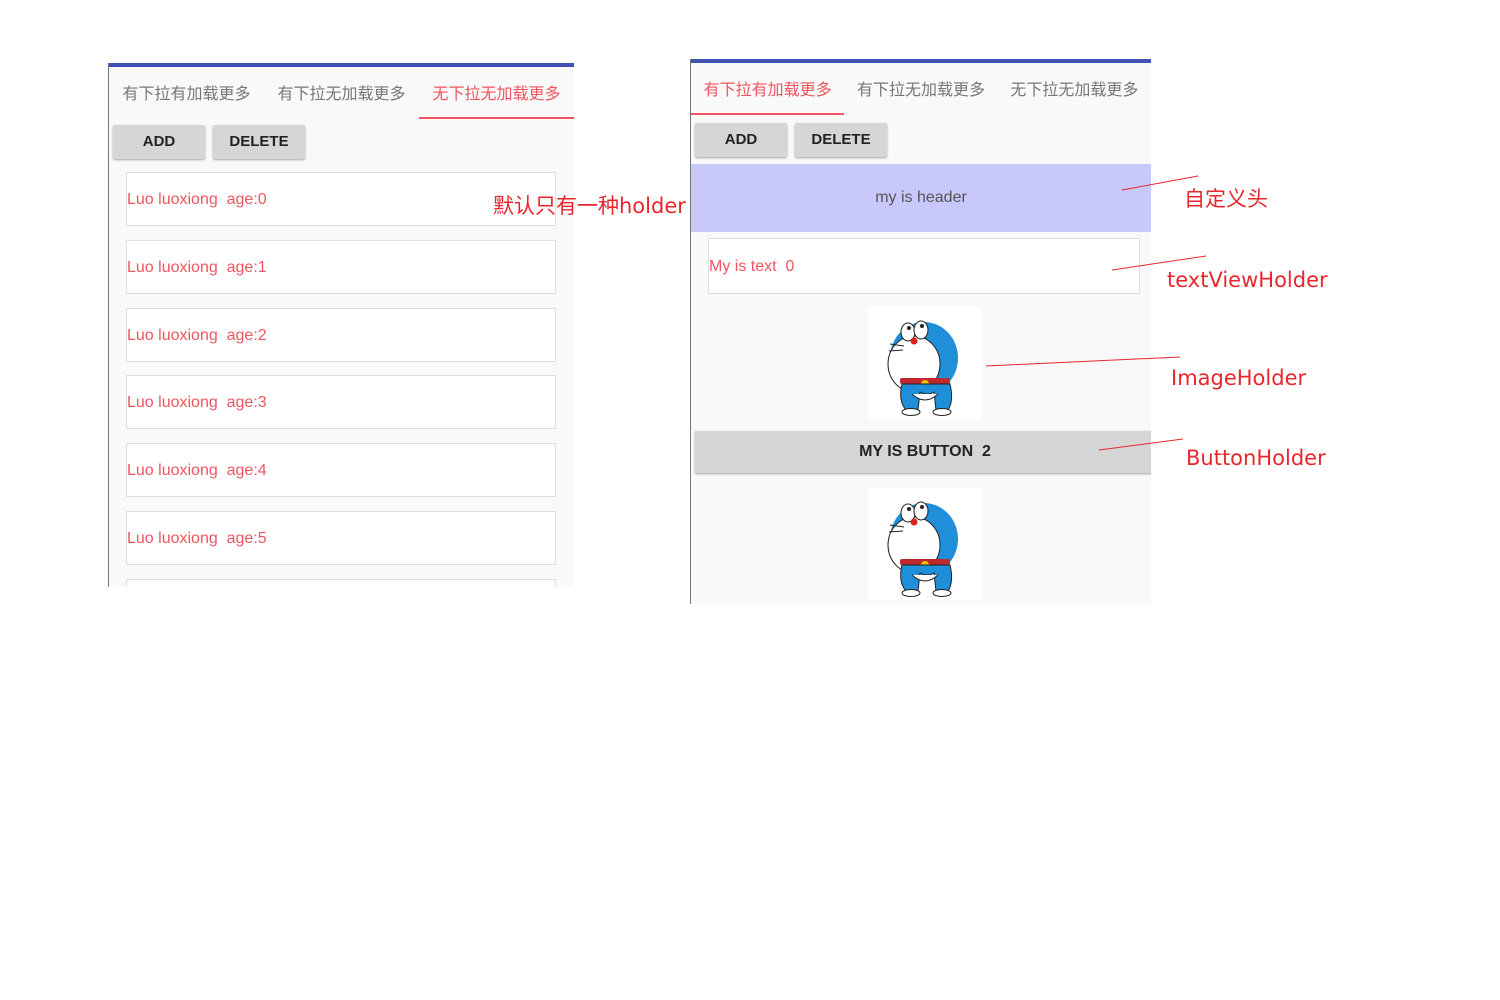  I want to click on annotation-default-holder: 默认只有一种holder, so click(589, 206).